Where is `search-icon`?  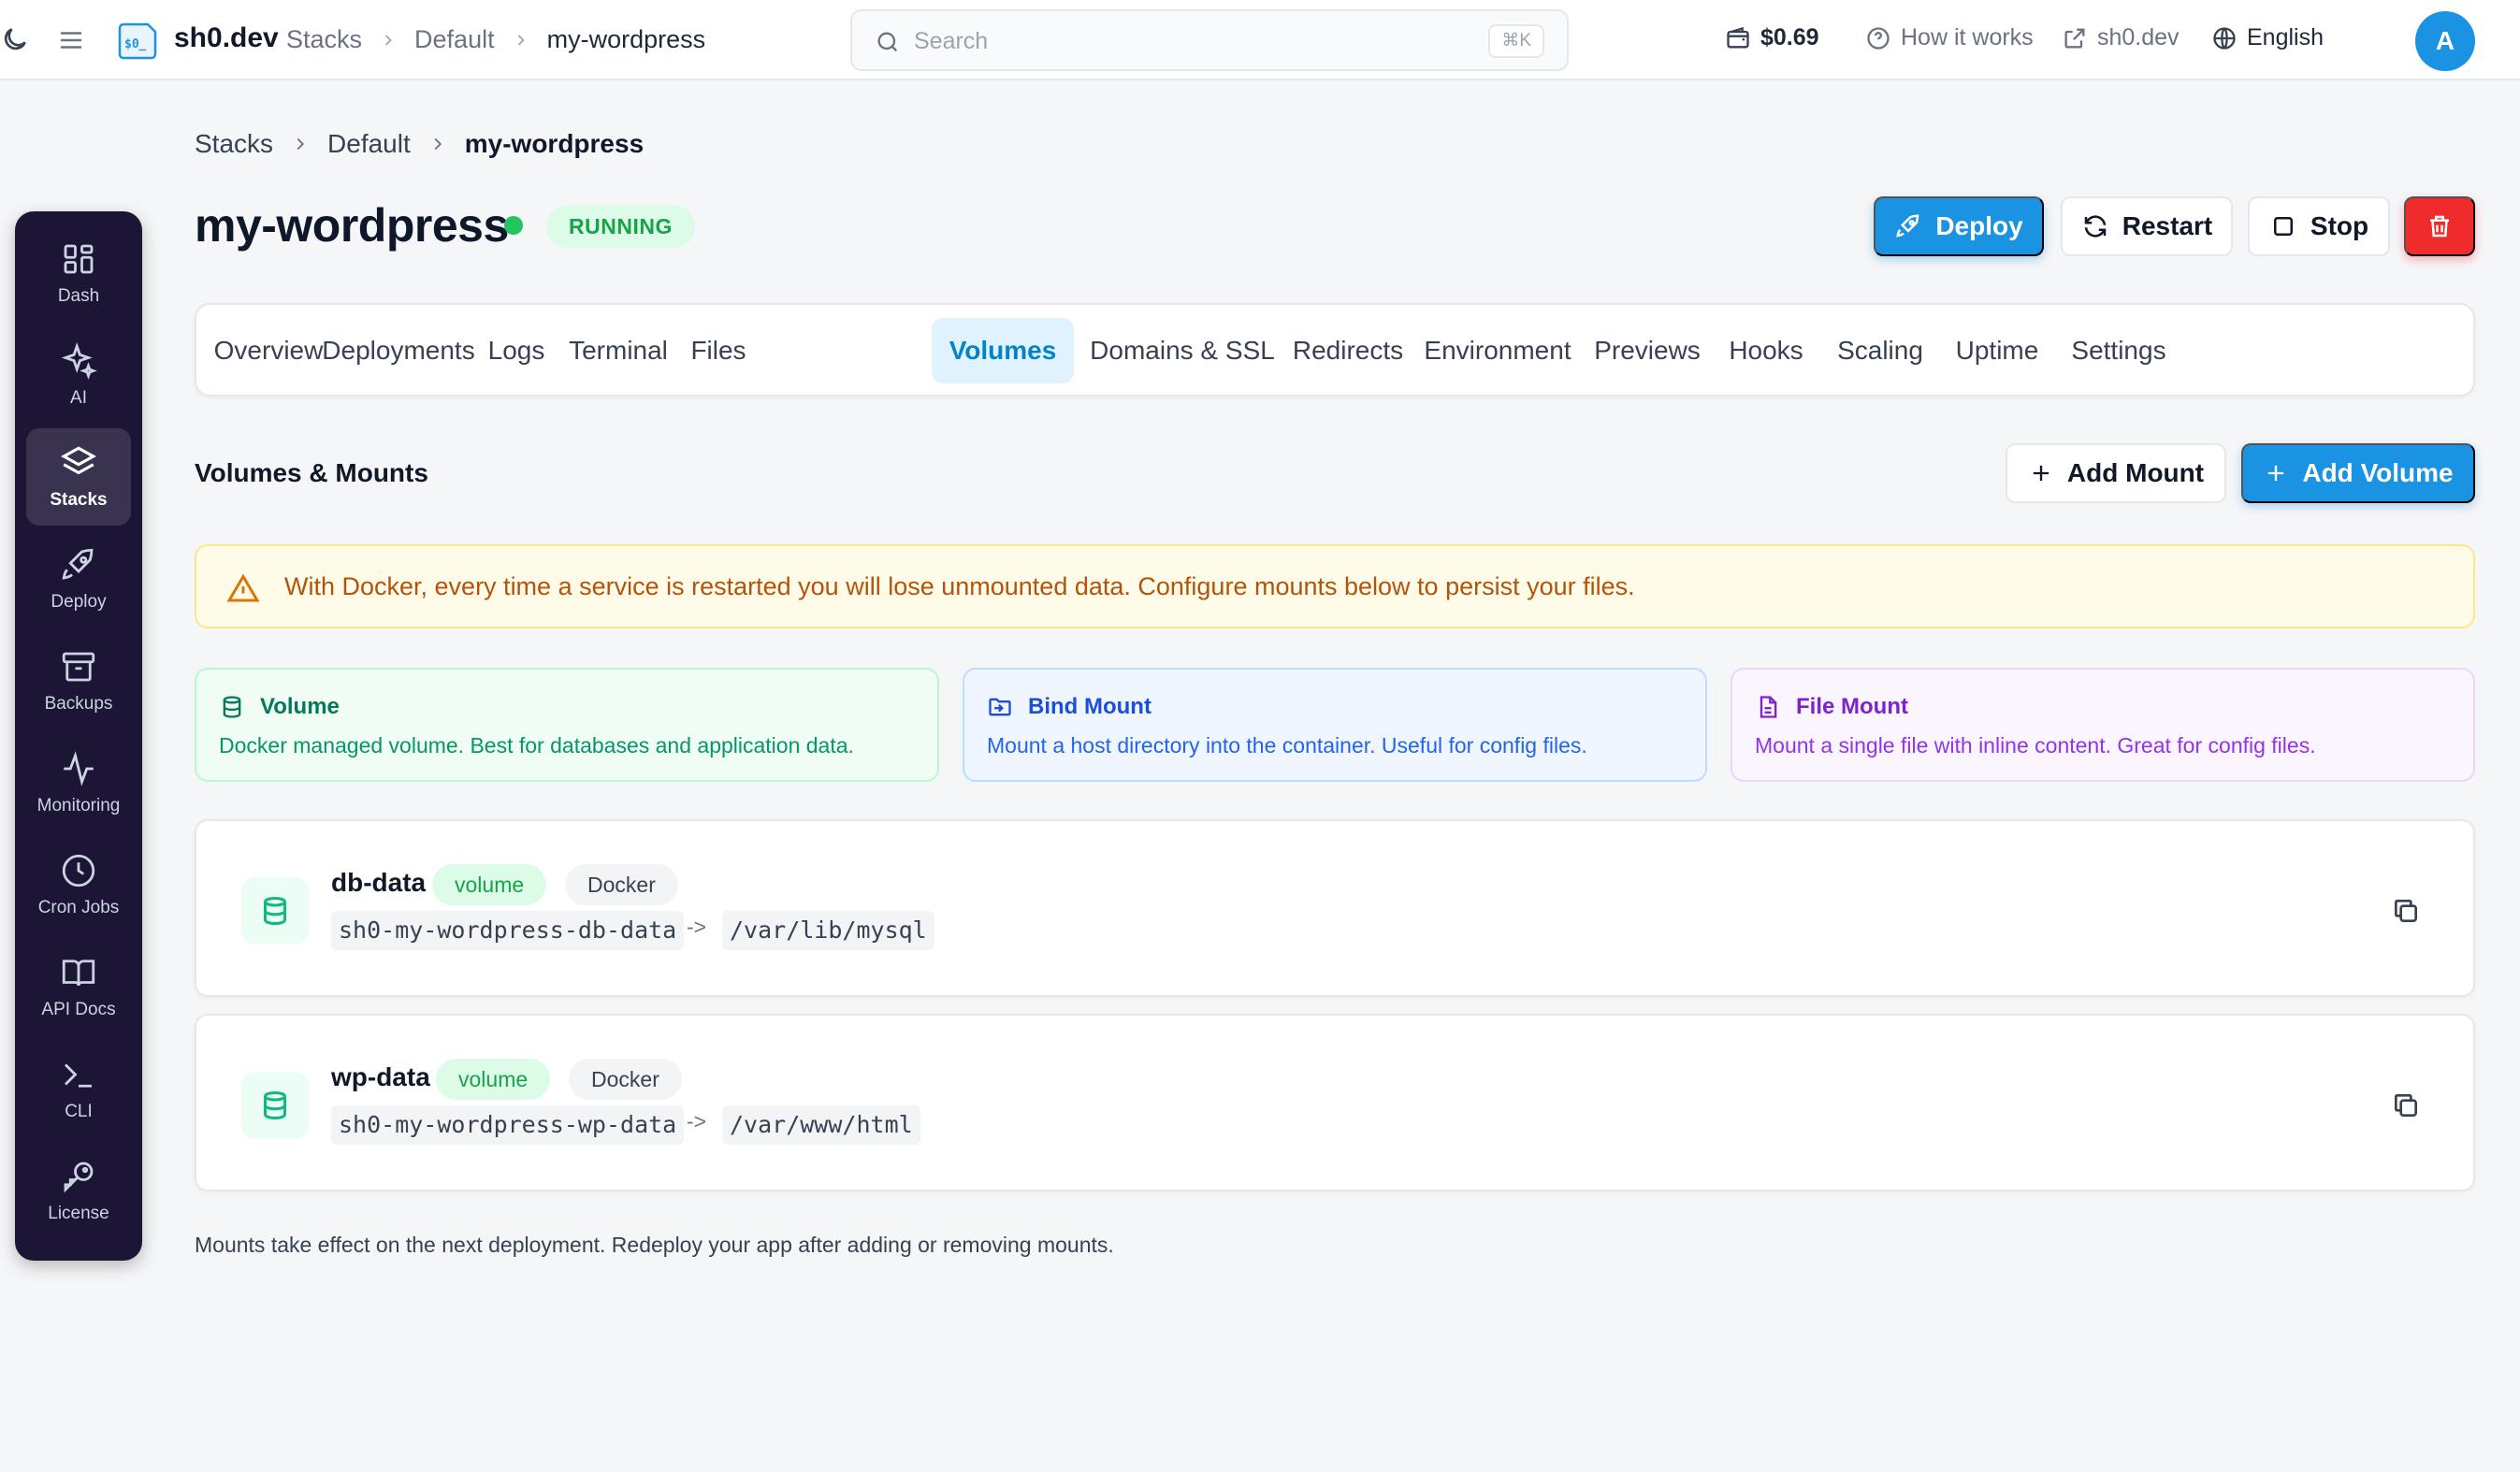 search-icon is located at coordinates (887, 42).